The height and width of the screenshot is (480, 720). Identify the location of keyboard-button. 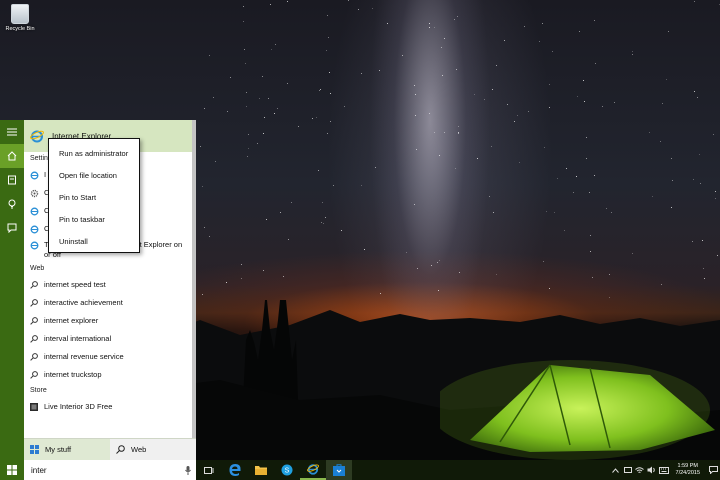
(664, 470).